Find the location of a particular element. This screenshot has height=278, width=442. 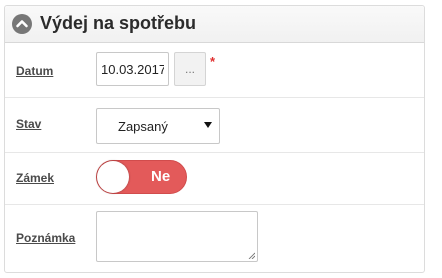

chevron-up-icon is located at coordinates (22, 24).